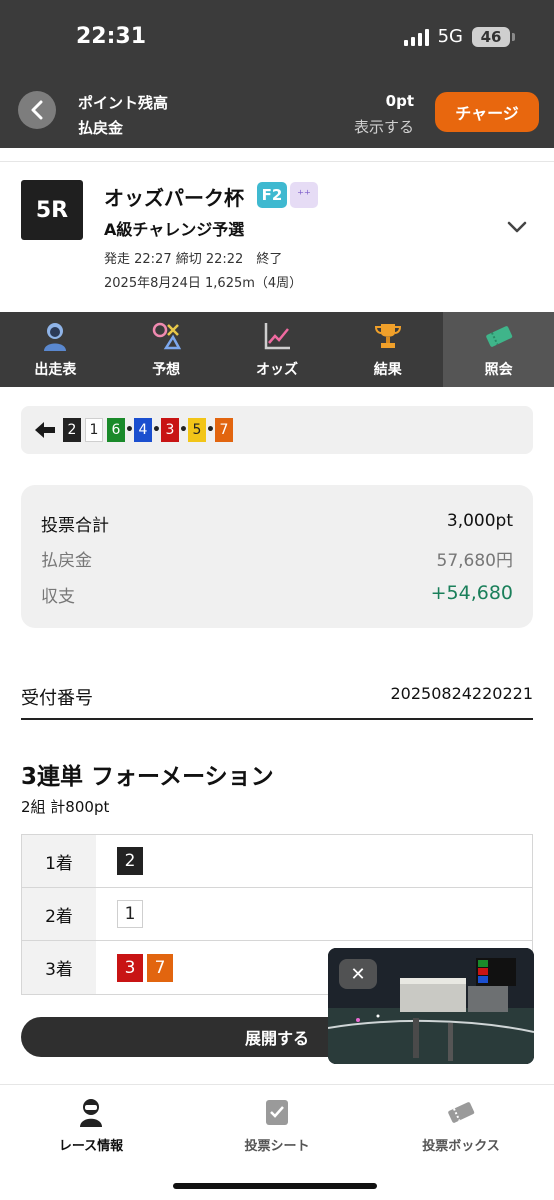 This screenshot has height=1200, width=554. What do you see at coordinates (55, 369) in the screenshot?
I see `tab-label: 出走表` at bounding box center [55, 369].